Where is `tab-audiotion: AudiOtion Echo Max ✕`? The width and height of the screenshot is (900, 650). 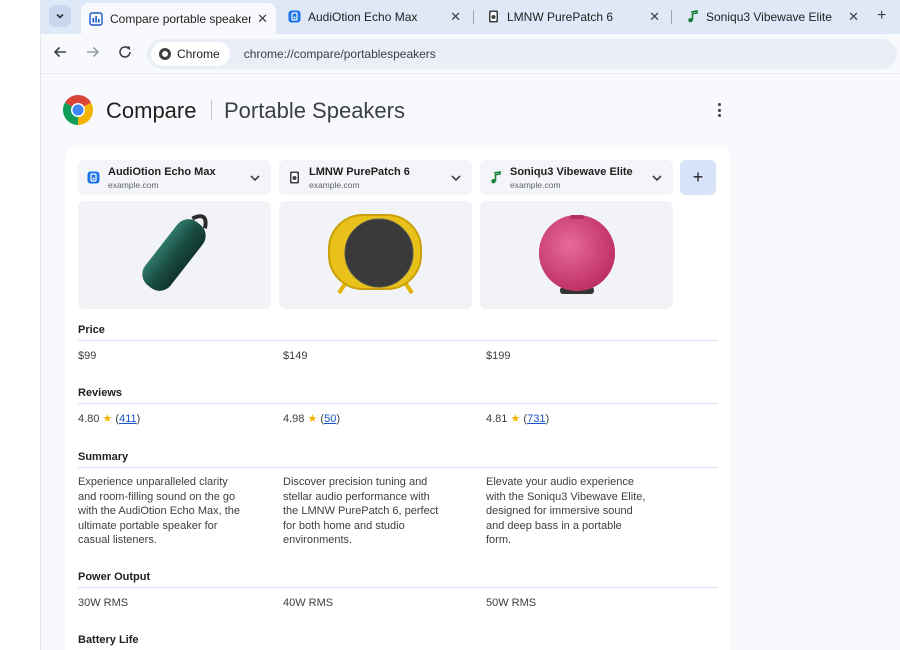
tab-audiotion: AudiOtion Echo Max ✕ is located at coordinates (374, 16).